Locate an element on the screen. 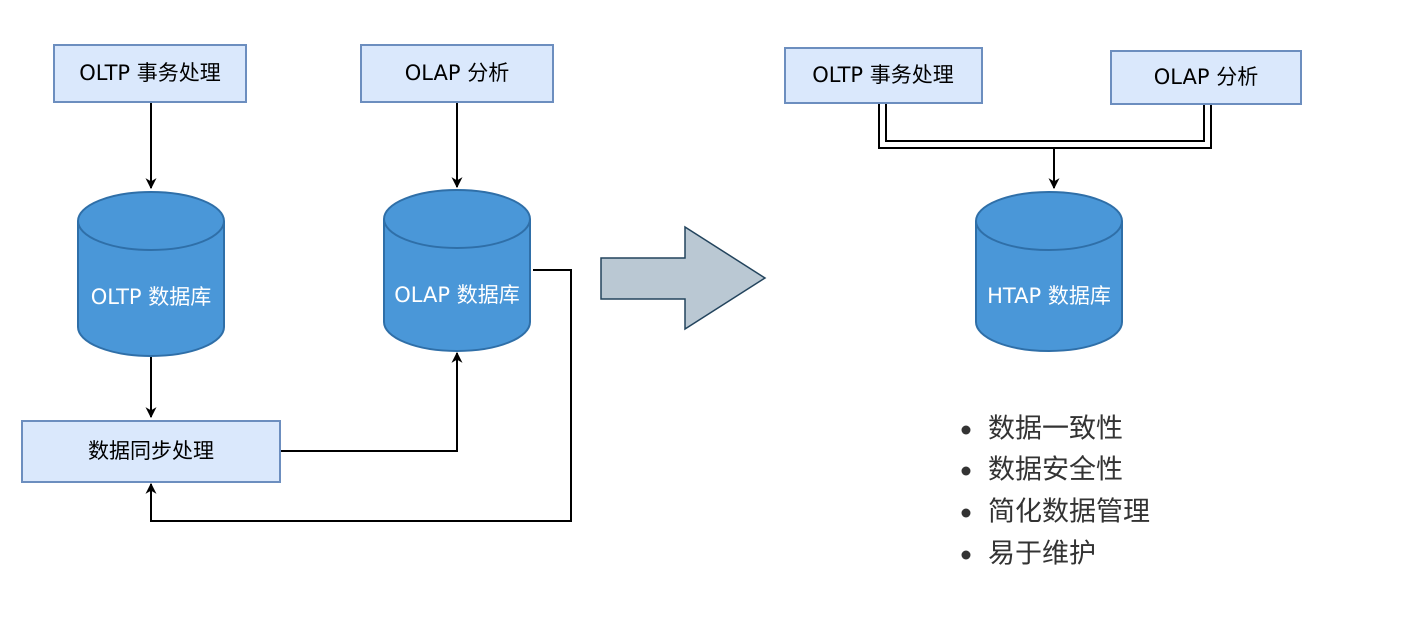  right-oltp-process-label: OLTP 事务处理 is located at coordinates (883, 75).